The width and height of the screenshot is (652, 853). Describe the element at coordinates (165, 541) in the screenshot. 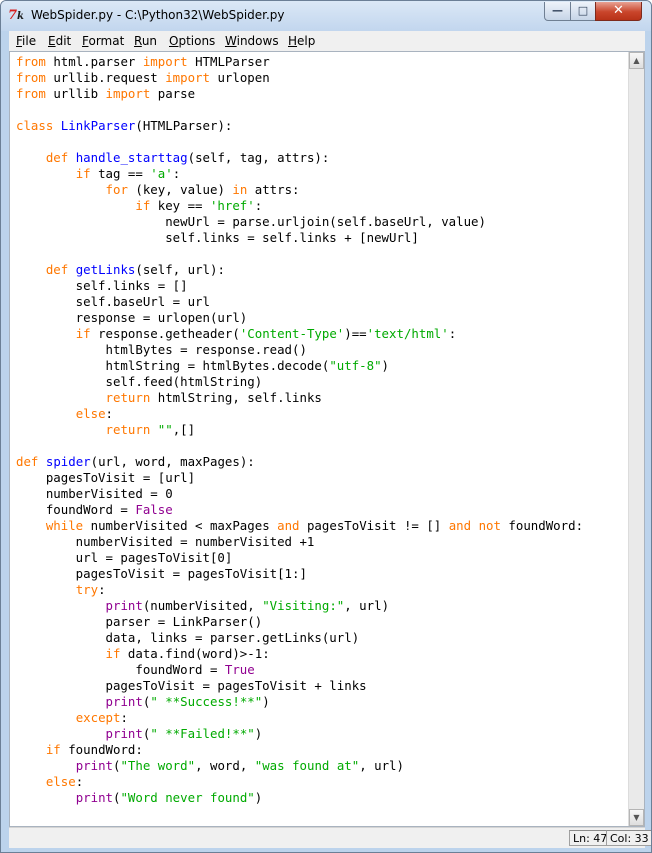

I see `code-text: numberVisited = numberVisited +1` at that location.